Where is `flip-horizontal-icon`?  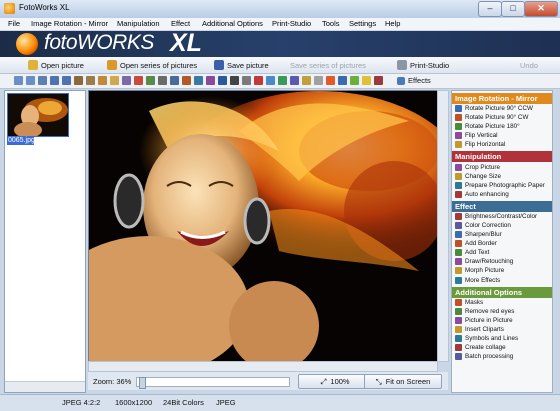
flip-horizontal-icon is located at coordinates (66, 80).